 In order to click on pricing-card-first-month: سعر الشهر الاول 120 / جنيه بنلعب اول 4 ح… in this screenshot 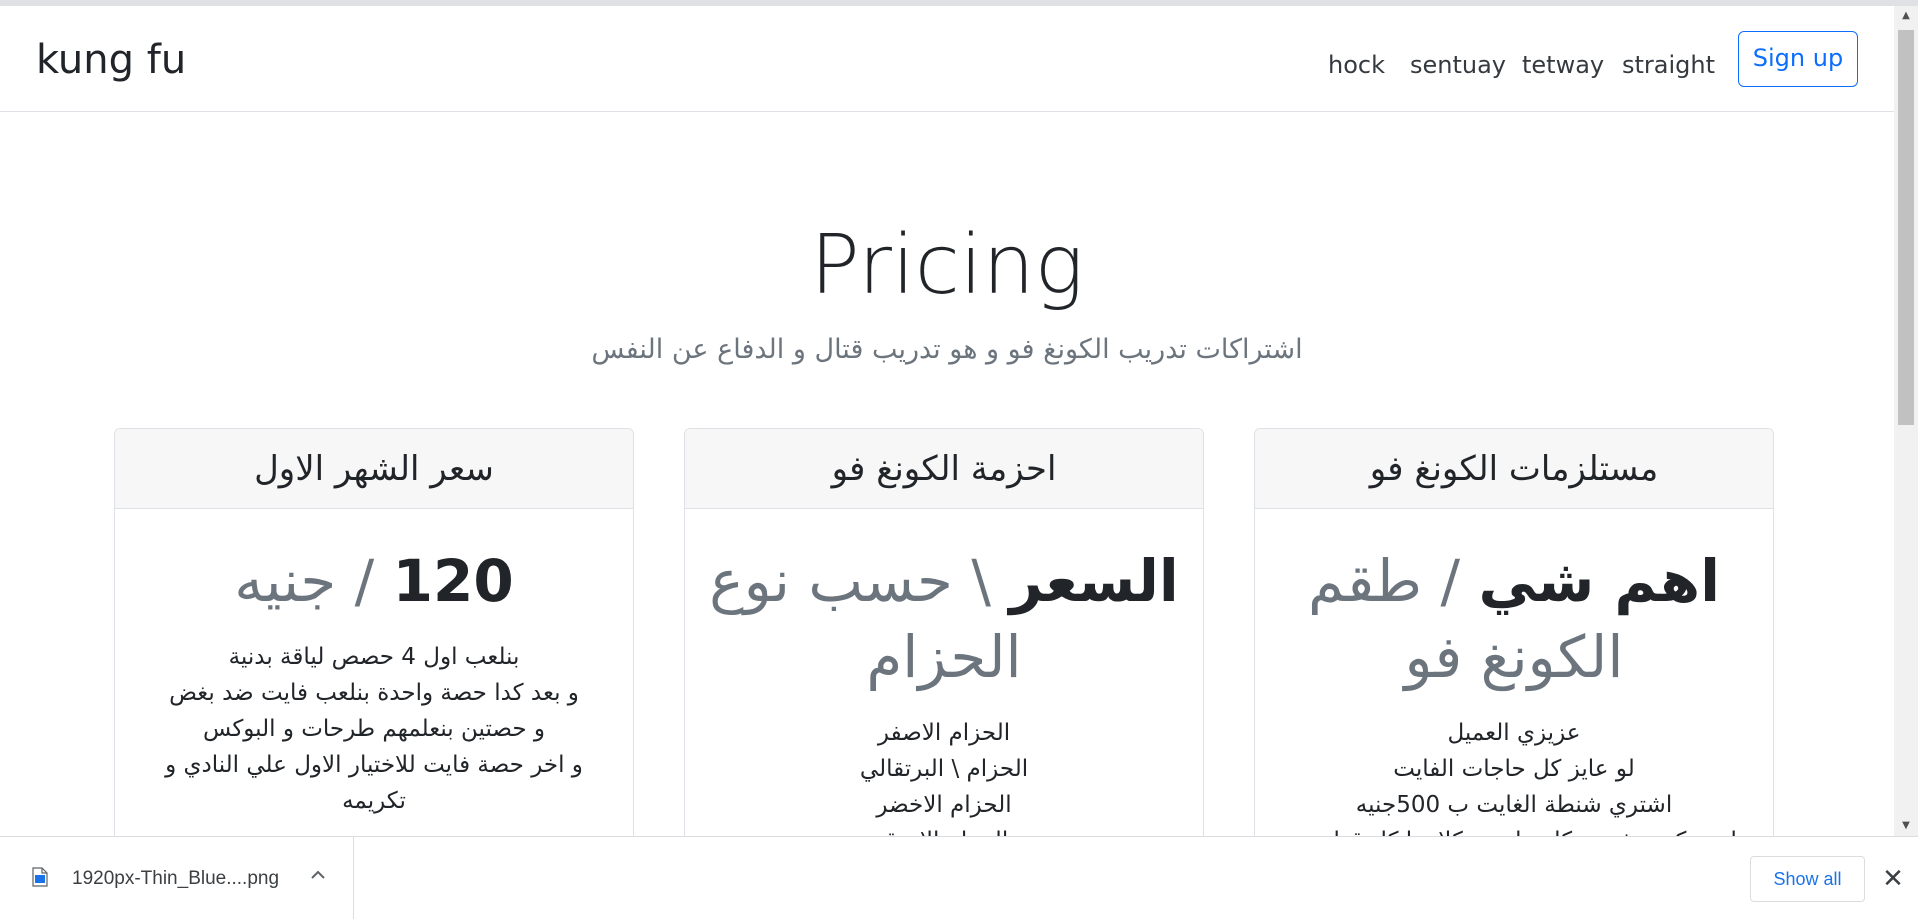, I will do `click(374, 632)`.